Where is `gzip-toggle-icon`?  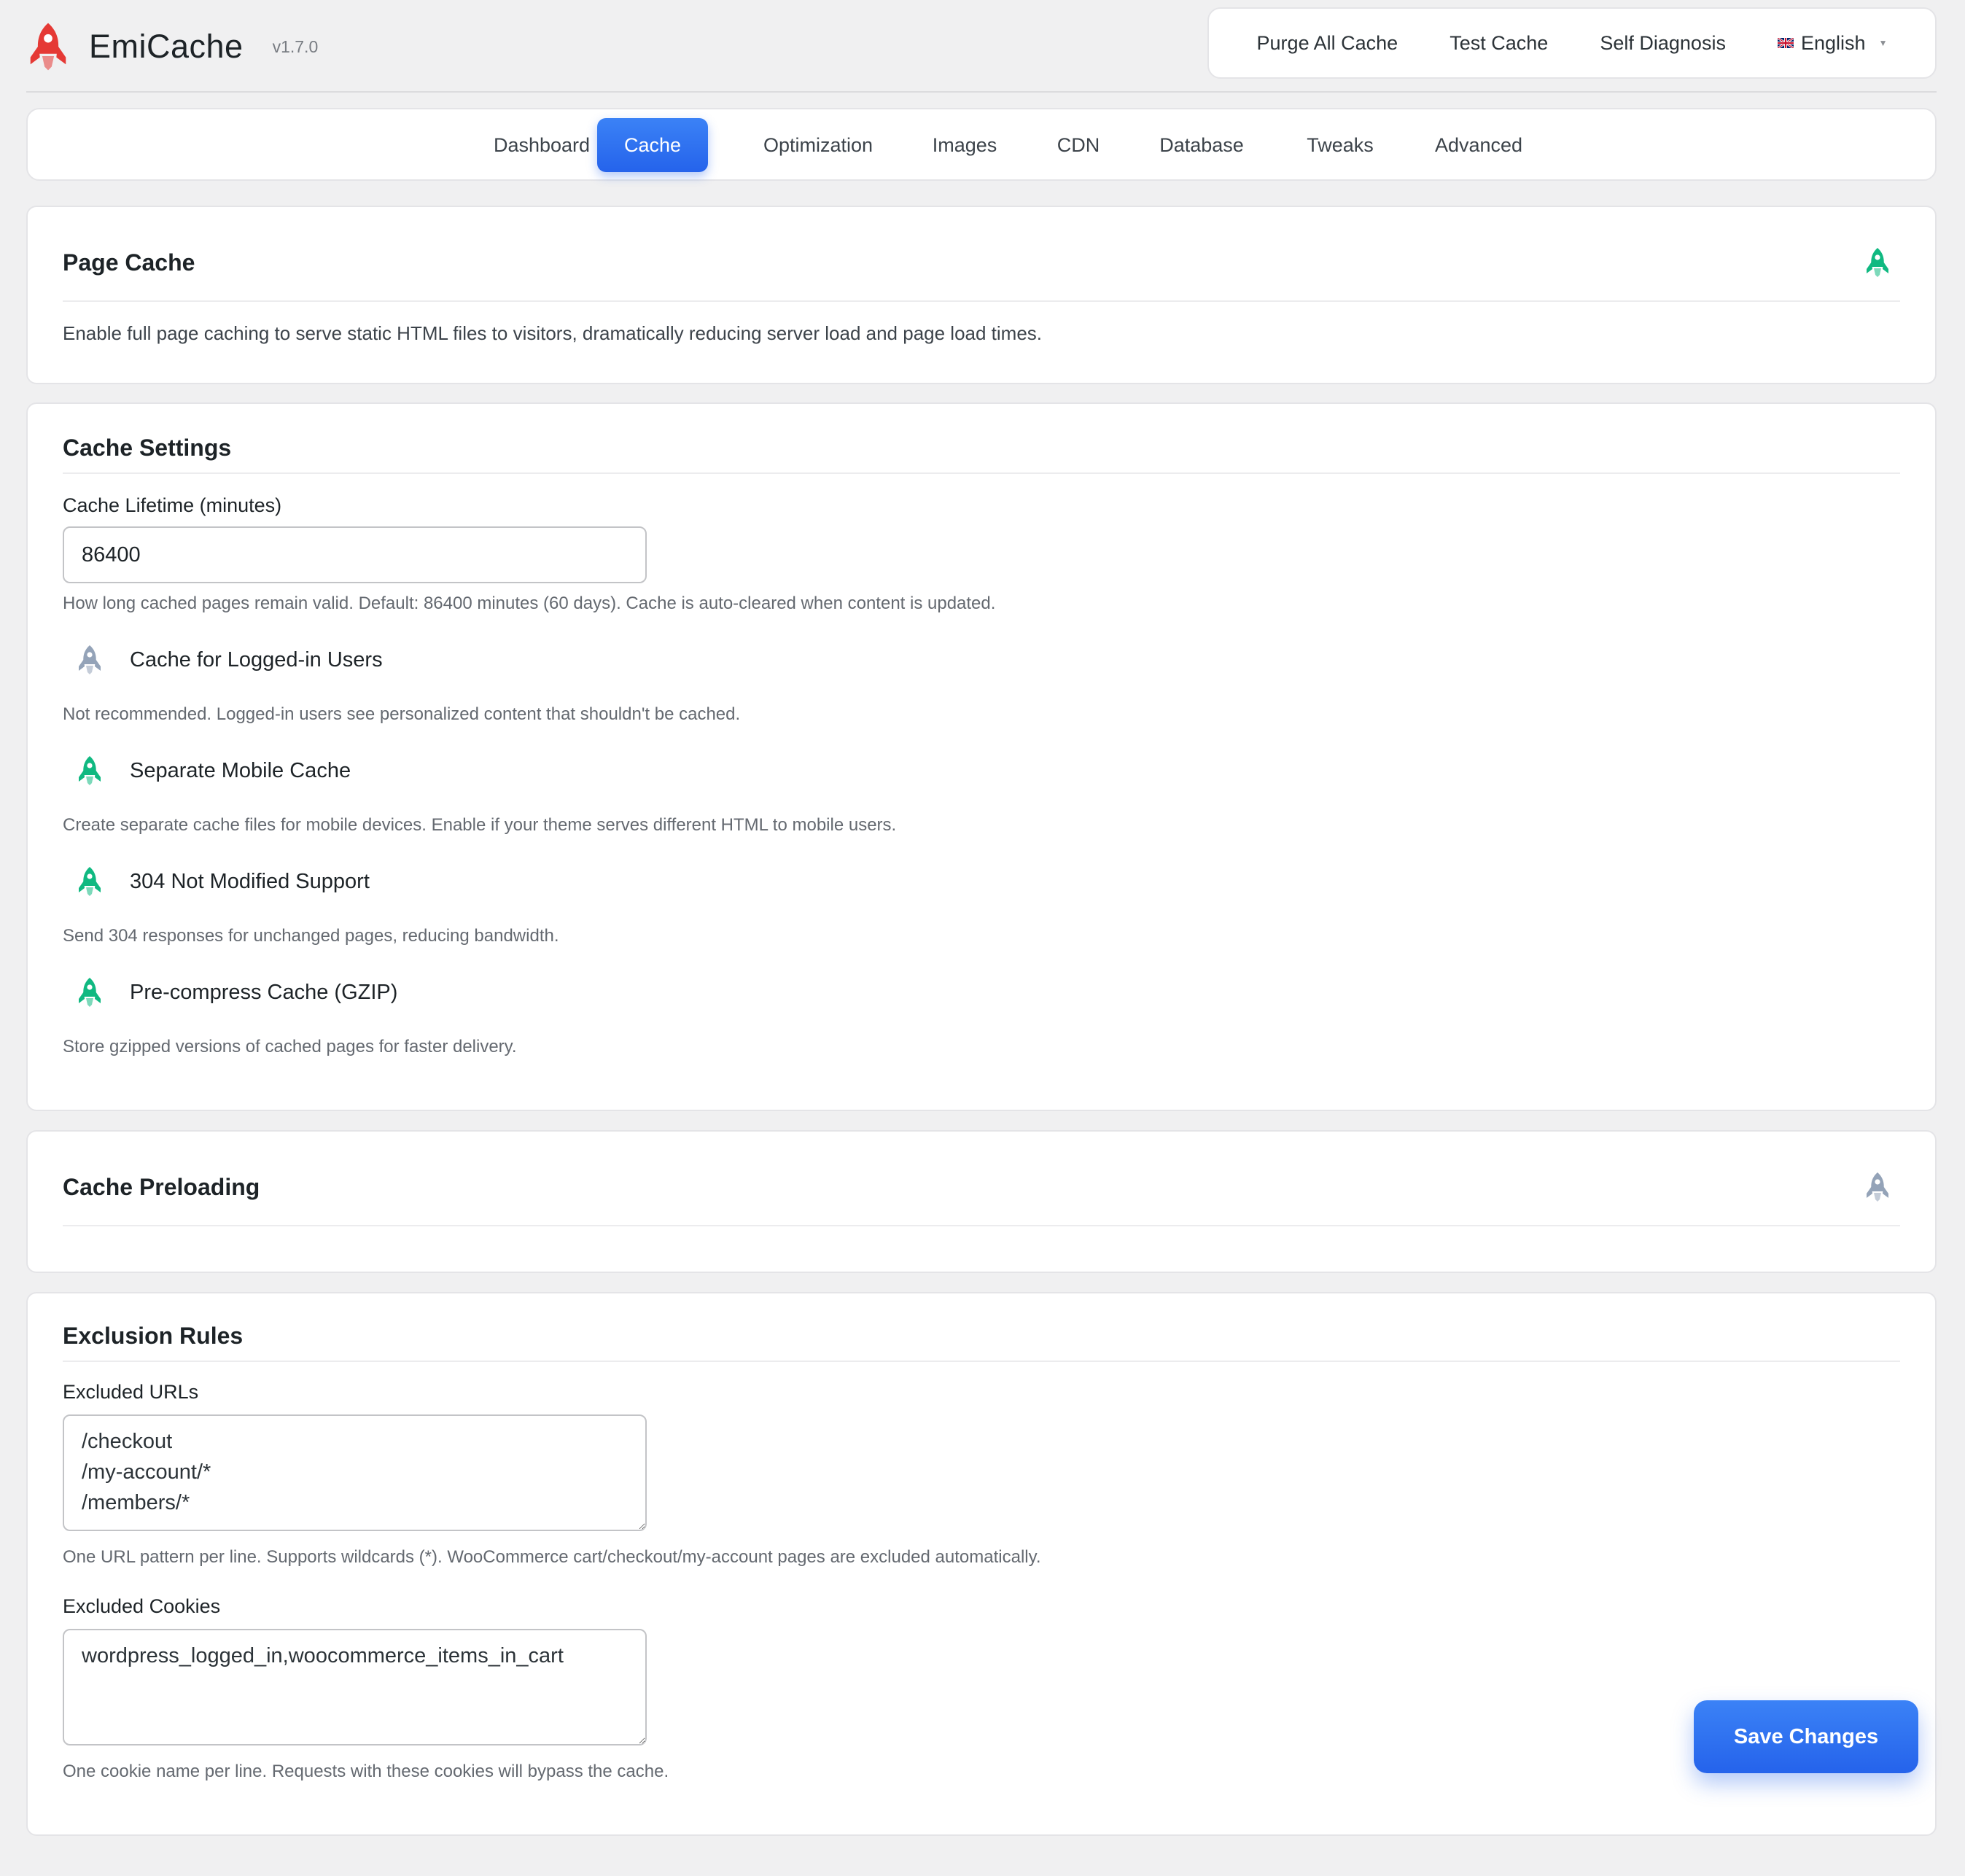 gzip-toggle-icon is located at coordinates (90, 992).